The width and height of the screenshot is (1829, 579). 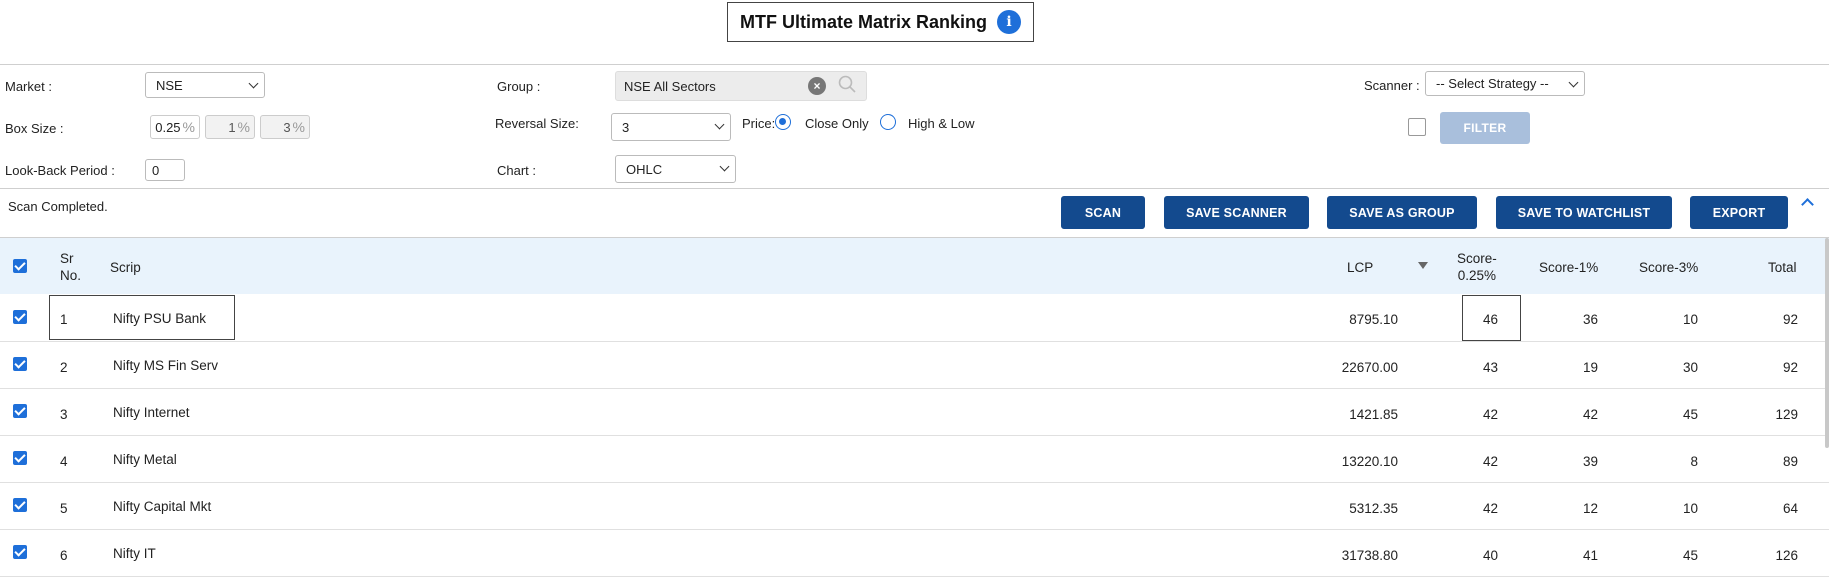 What do you see at coordinates (941, 123) in the screenshot?
I see `price-high-low-label: High & Low` at bounding box center [941, 123].